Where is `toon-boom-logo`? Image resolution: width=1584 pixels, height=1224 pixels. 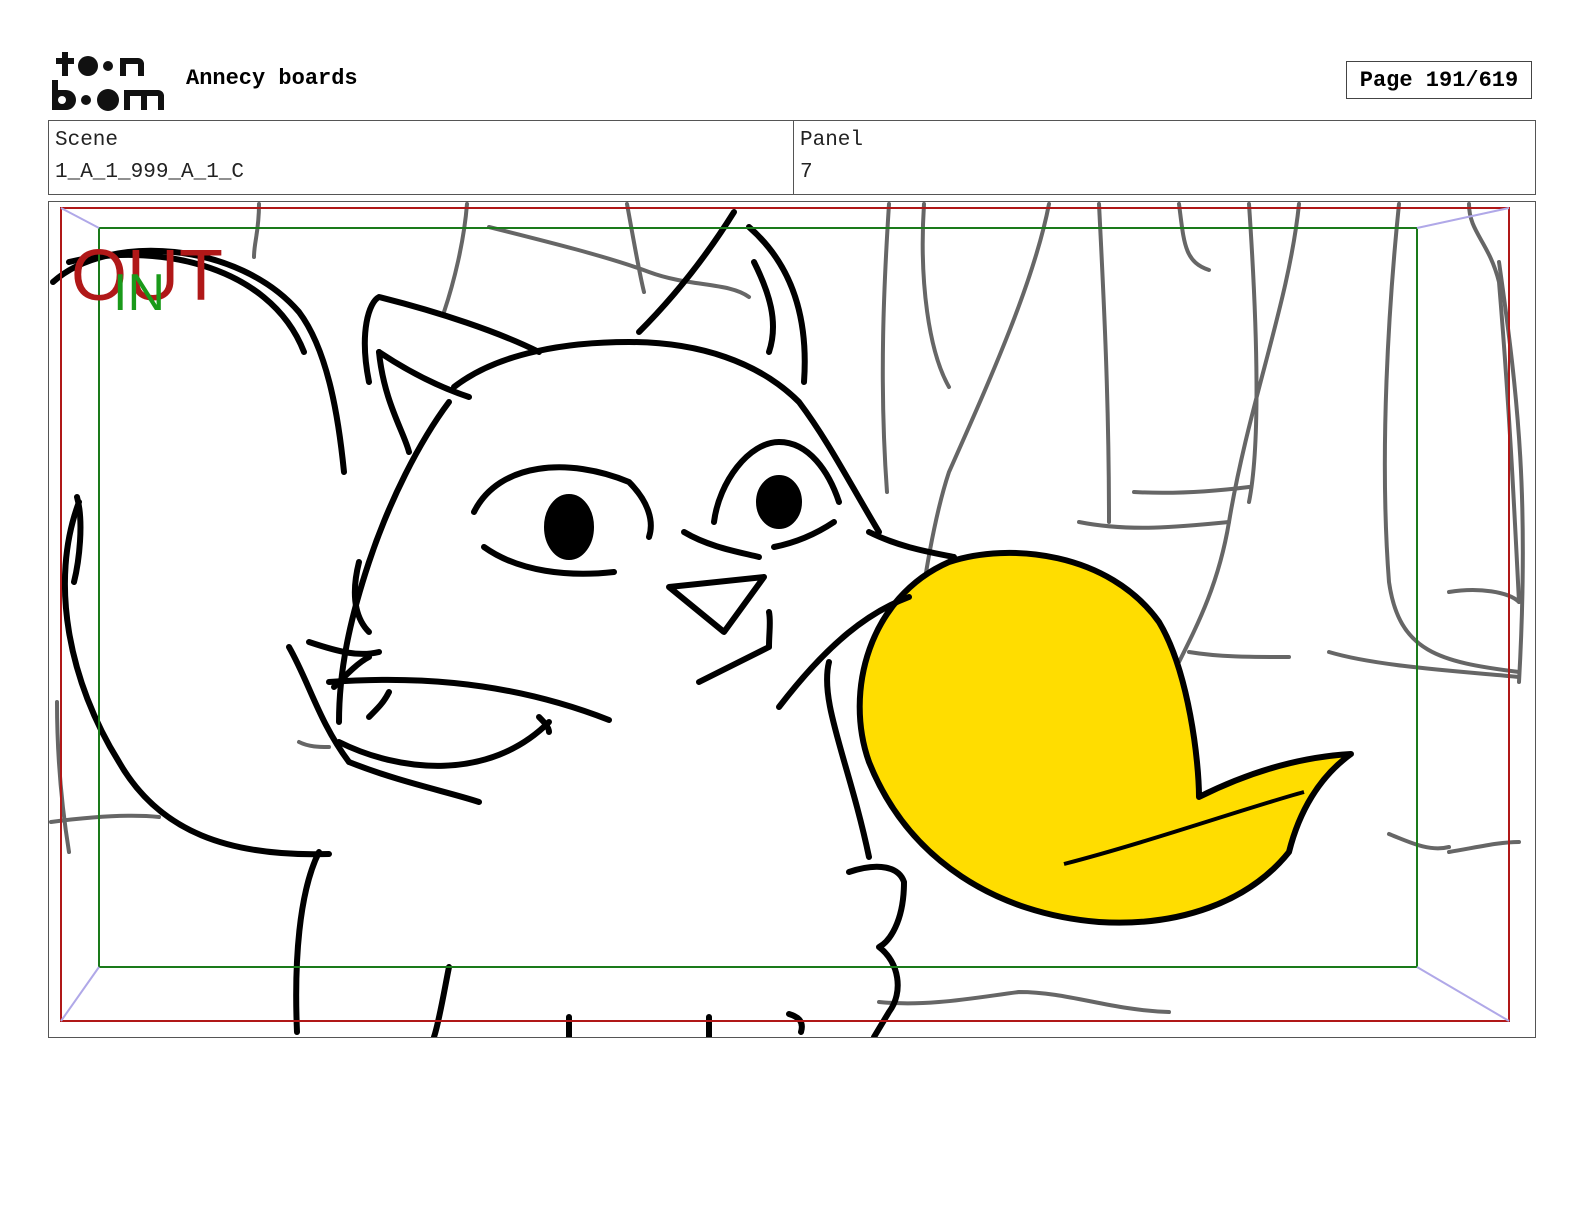
toon-boom-logo is located at coordinates (107, 81).